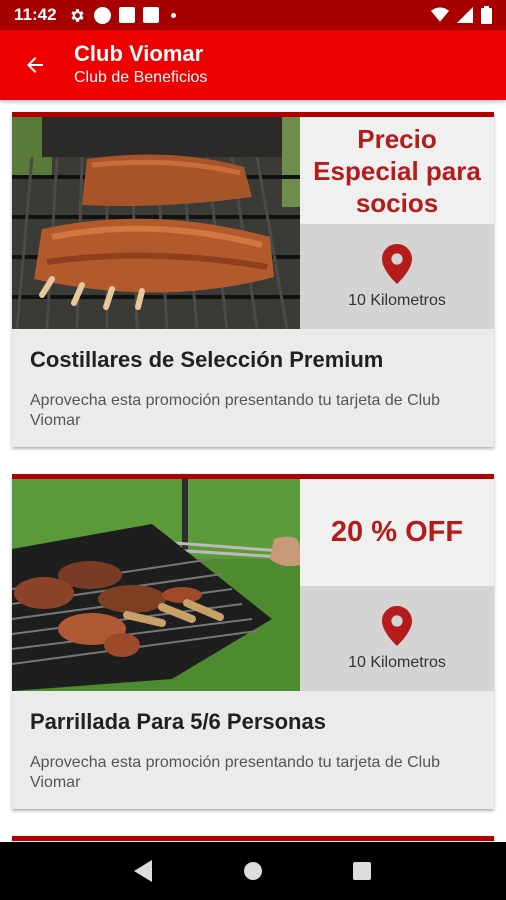  What do you see at coordinates (178, 721) in the screenshot?
I see `promotion-title: Parrillada Para 5/6 Personas` at bounding box center [178, 721].